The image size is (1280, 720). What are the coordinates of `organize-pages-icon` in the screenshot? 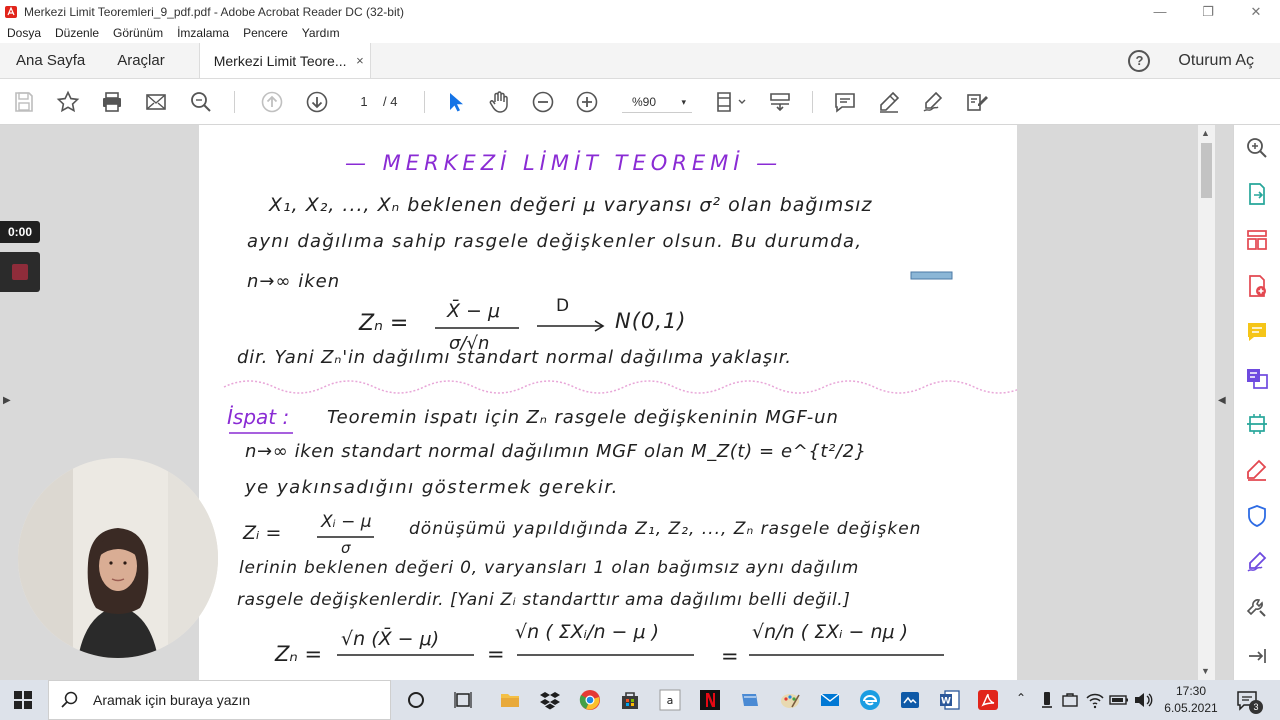 It's located at (1258, 241).